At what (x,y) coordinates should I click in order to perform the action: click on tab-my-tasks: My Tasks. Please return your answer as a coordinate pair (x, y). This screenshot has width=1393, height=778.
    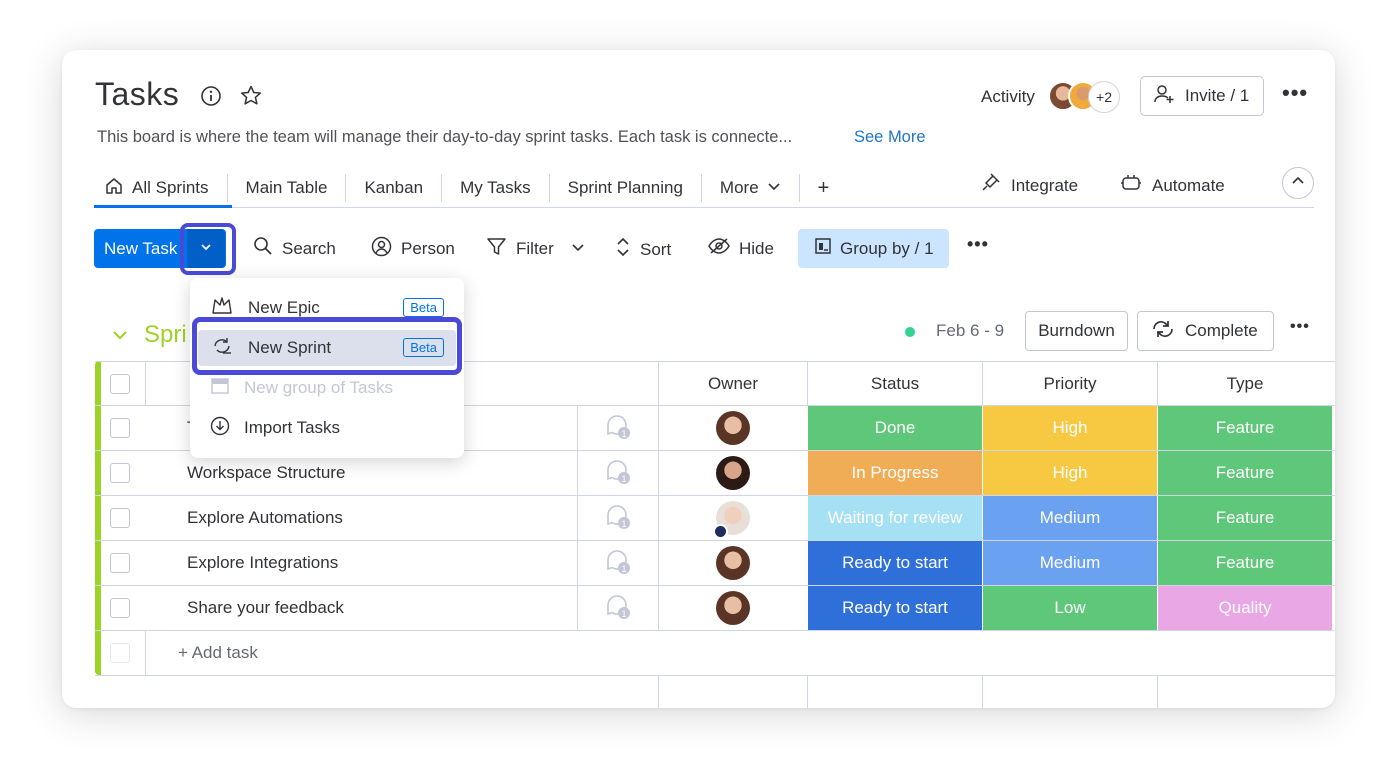
    Looking at the image, I should click on (495, 188).